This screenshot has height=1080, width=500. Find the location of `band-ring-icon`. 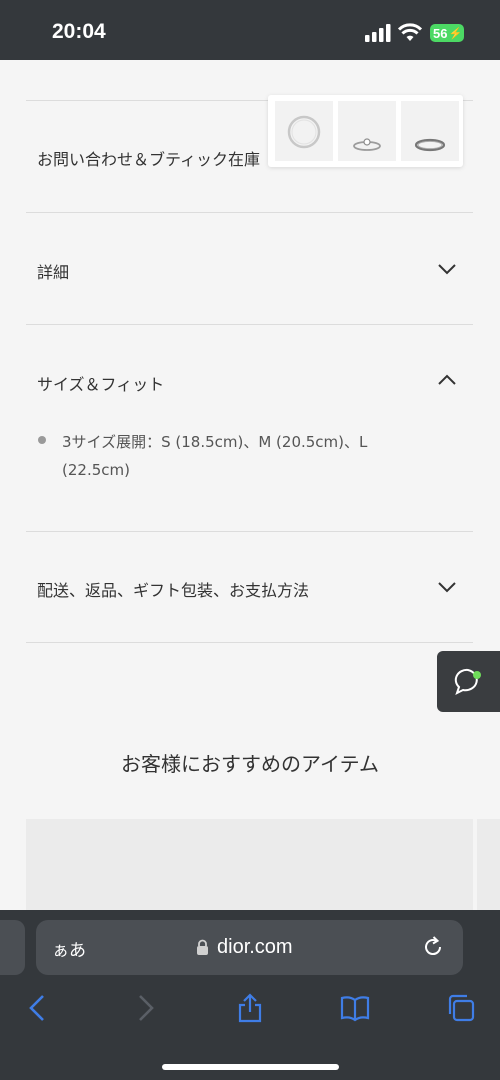

band-ring-icon is located at coordinates (430, 145).